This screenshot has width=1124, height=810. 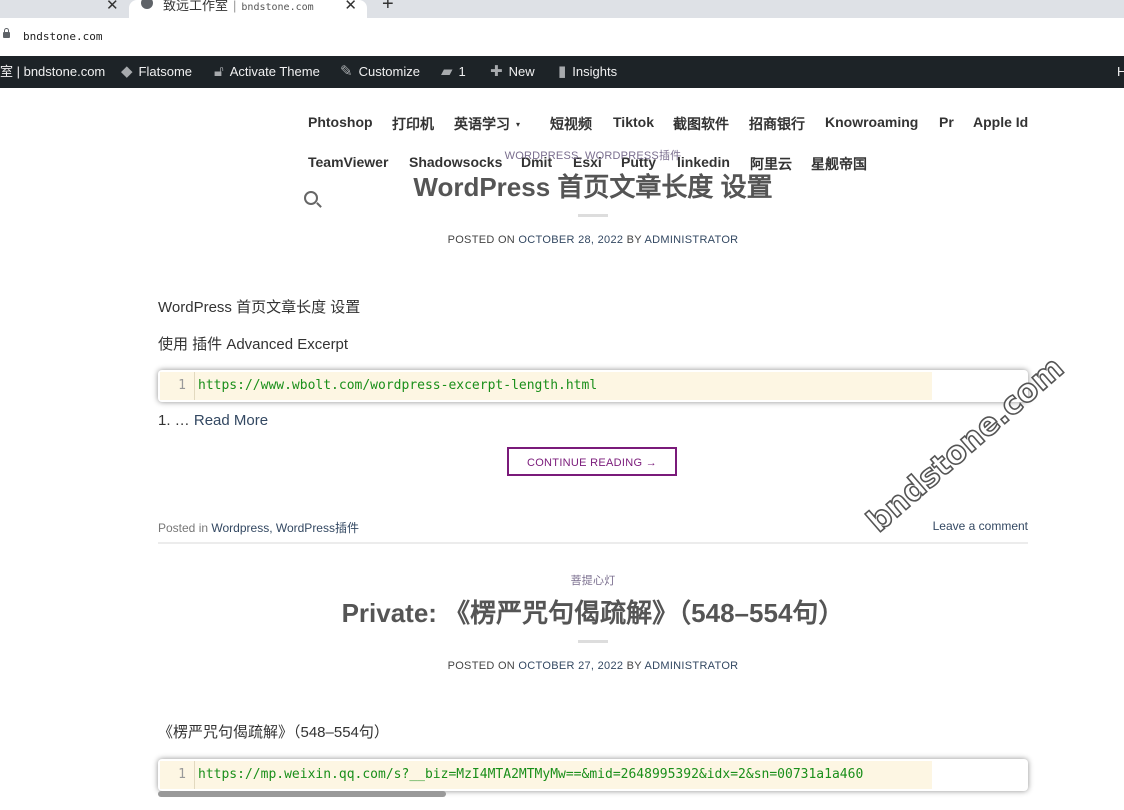 I want to click on browser-tab-strip: ✕ 致远工作室 | bndstone.com ✕ +, so click(x=562, y=9).